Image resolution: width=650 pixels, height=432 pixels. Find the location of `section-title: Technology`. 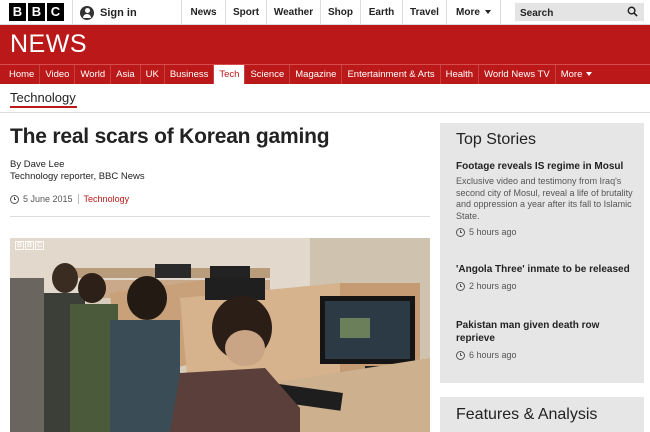

section-title: Technology is located at coordinates (43, 97).